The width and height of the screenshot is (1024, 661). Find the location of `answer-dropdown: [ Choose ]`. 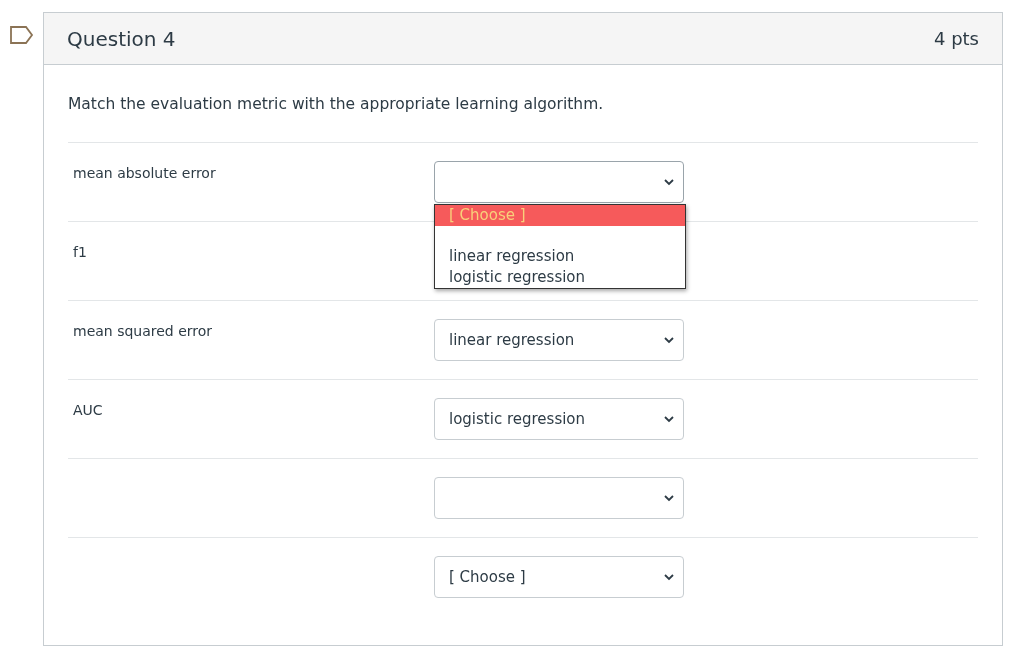

answer-dropdown: [ Choose ] is located at coordinates (559, 577).